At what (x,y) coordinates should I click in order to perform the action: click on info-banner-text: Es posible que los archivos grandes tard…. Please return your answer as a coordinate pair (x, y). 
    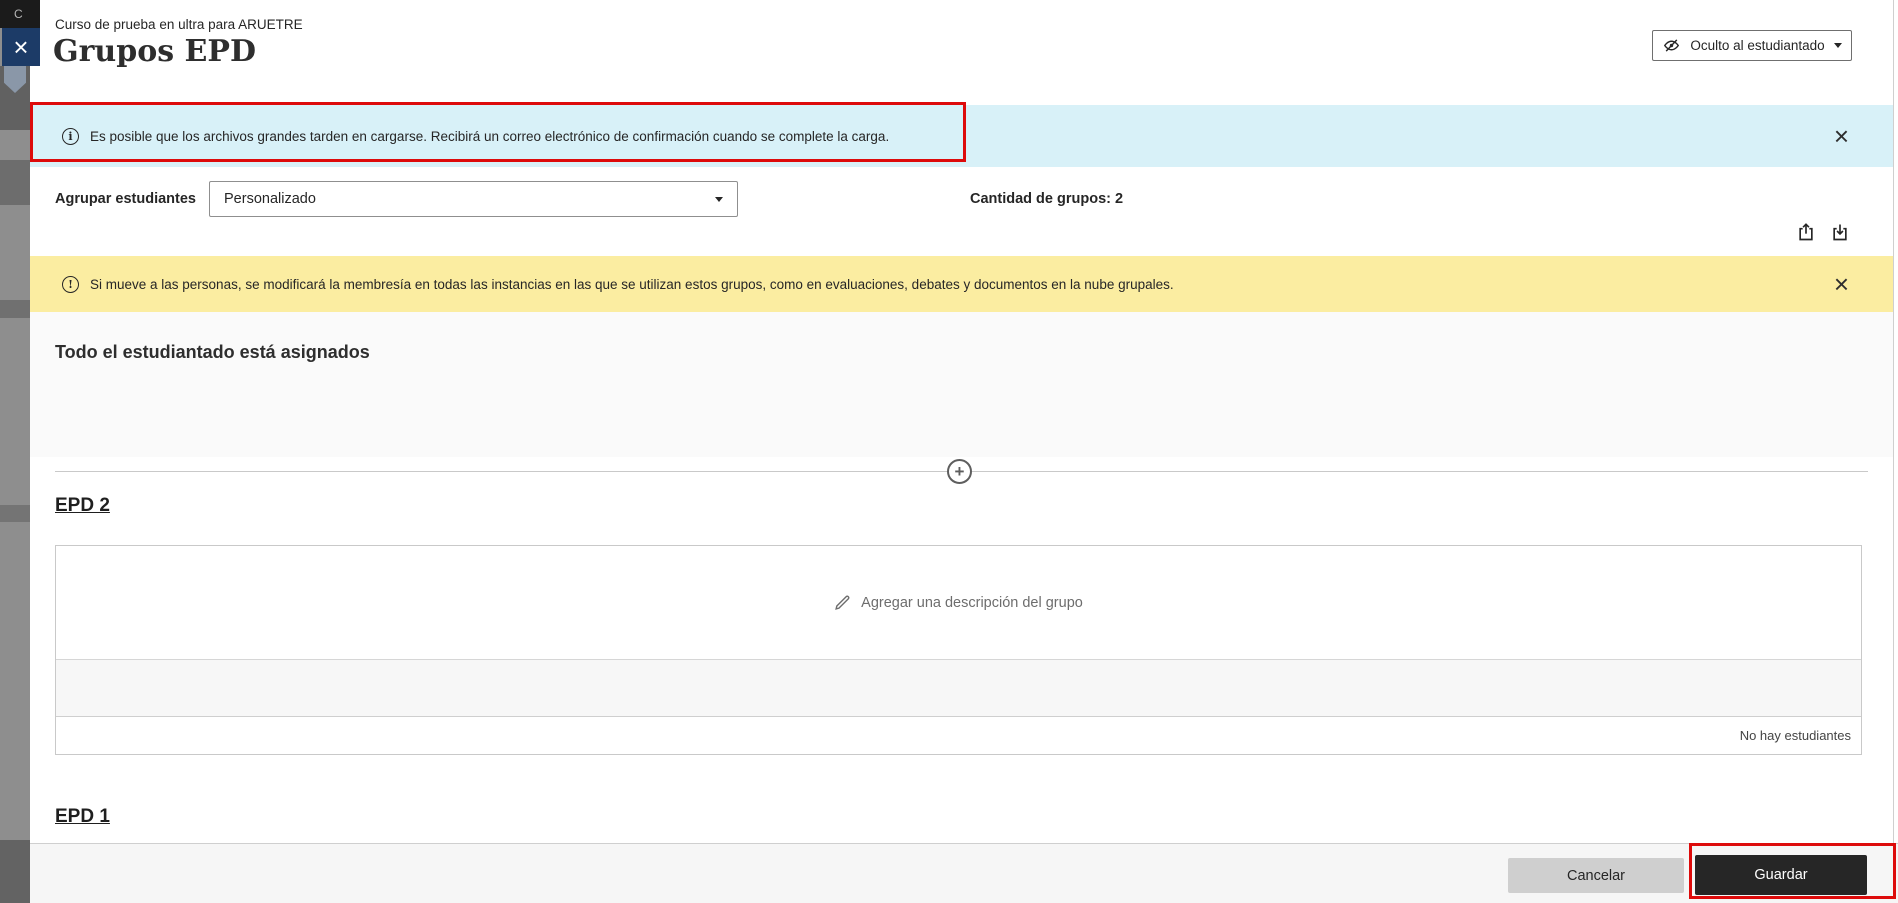
    Looking at the image, I should click on (490, 136).